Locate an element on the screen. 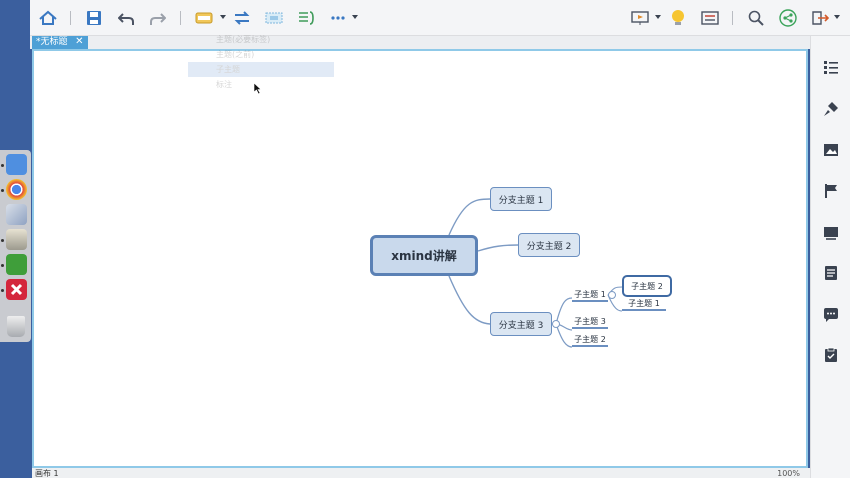 The width and height of the screenshot is (850, 478). insert-topic-caret-icon is located at coordinates (223, 17).